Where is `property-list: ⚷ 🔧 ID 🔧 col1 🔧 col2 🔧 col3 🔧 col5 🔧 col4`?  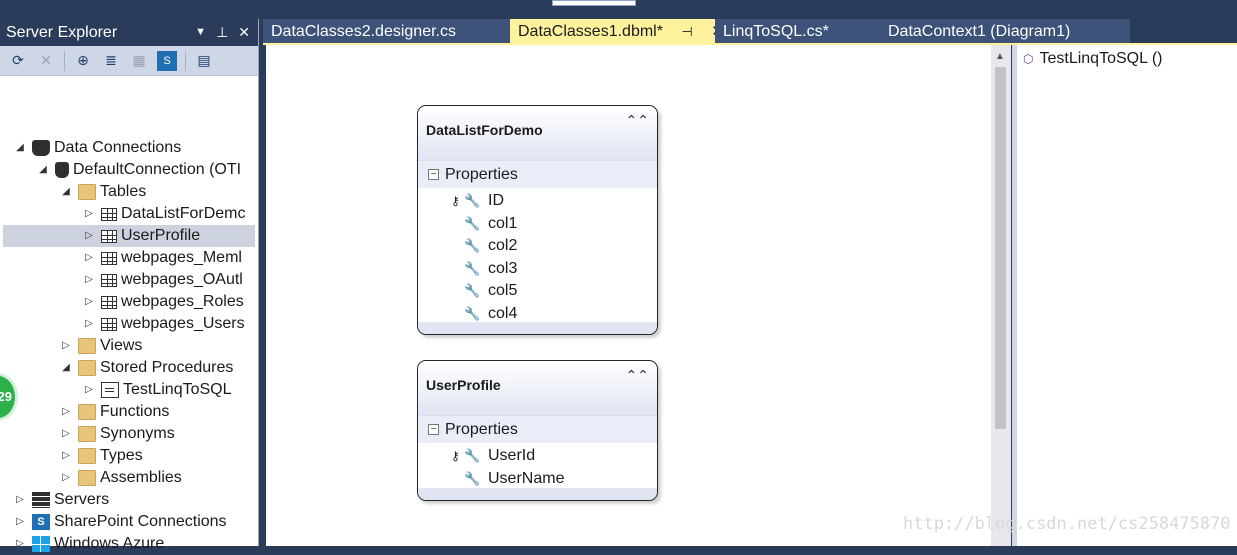
property-list: ⚷ 🔧 ID 🔧 col1 🔧 col2 🔧 col3 🔧 col5 🔧 col4 is located at coordinates (537, 256).